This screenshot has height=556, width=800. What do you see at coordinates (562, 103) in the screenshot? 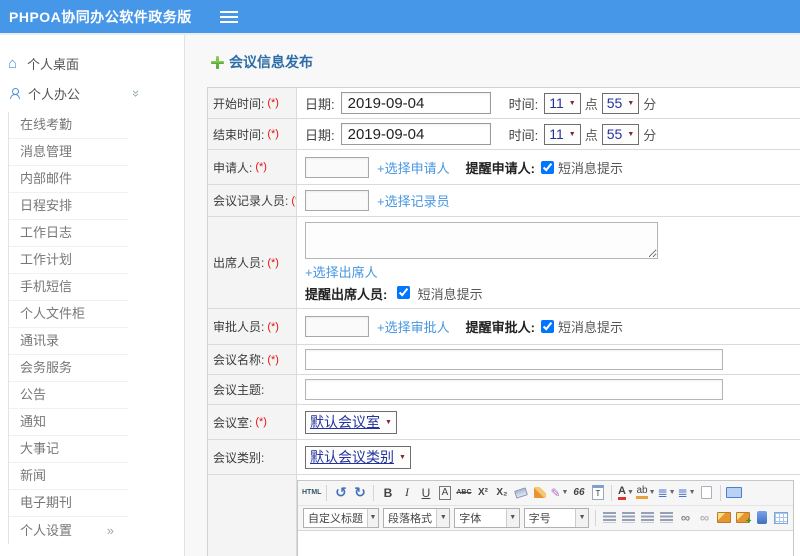
I see `start-hour-select: 11` at bounding box center [562, 103].